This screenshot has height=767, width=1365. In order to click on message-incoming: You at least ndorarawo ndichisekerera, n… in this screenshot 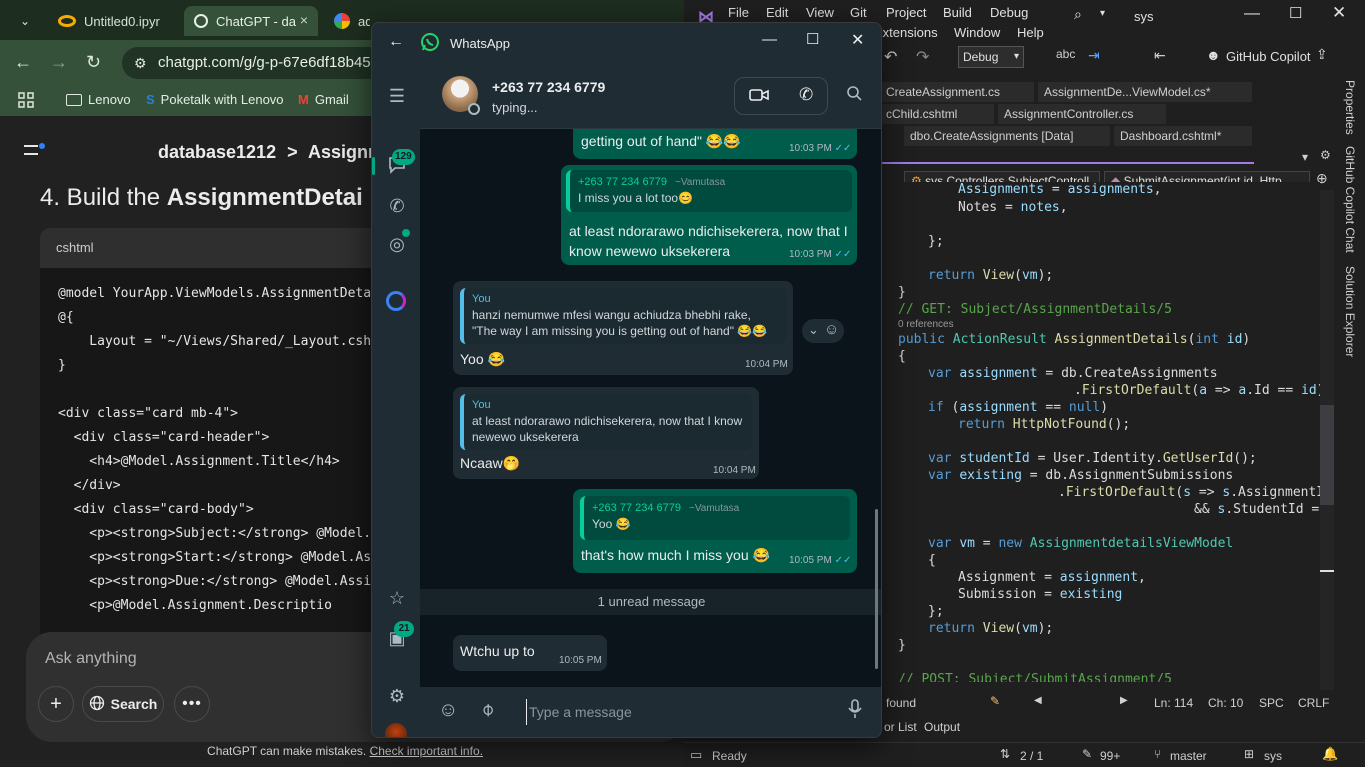, I will do `click(606, 433)`.